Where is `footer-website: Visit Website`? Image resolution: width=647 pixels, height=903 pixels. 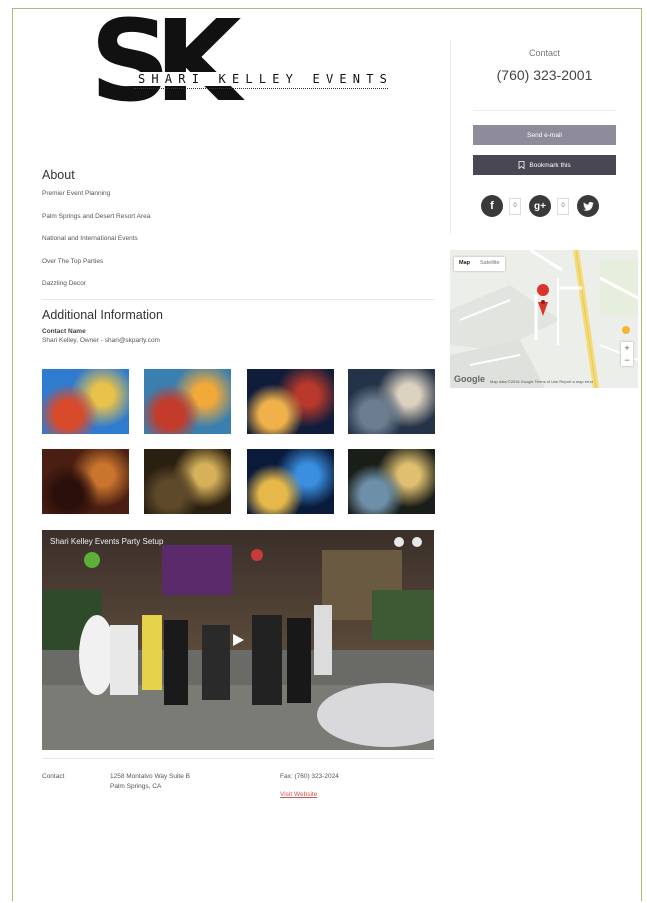
footer-website: Visit Website is located at coordinates (298, 795).